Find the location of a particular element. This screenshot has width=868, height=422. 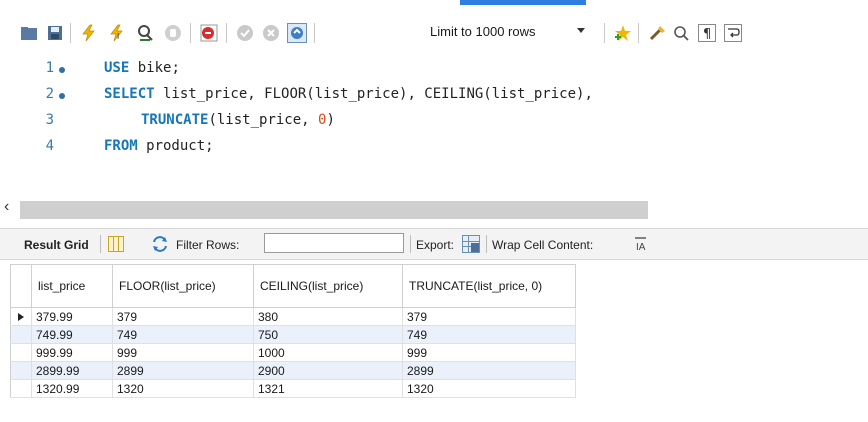

wrap-cell-content-label: Wrap Cell Content: is located at coordinates (543, 245).